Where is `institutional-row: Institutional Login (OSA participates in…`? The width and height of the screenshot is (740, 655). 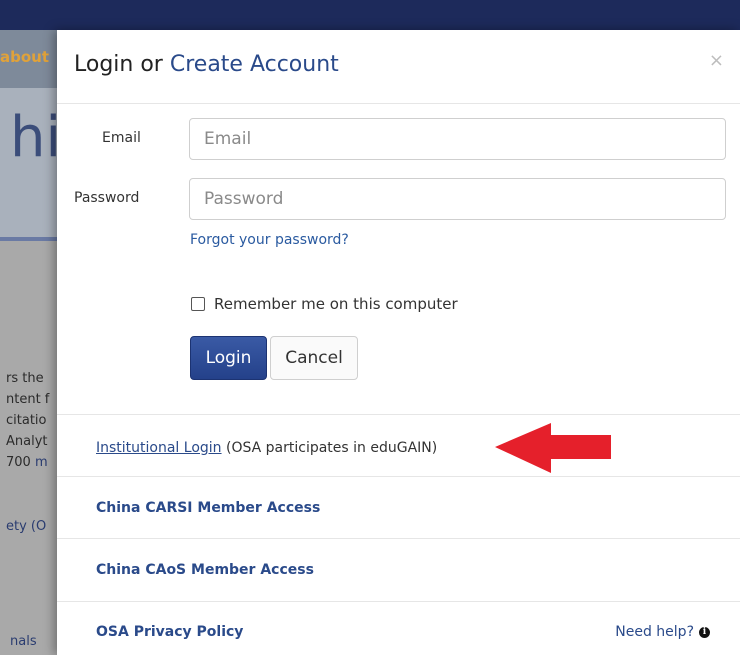 institutional-row: Institutional Login (OSA participates in… is located at coordinates (266, 448).